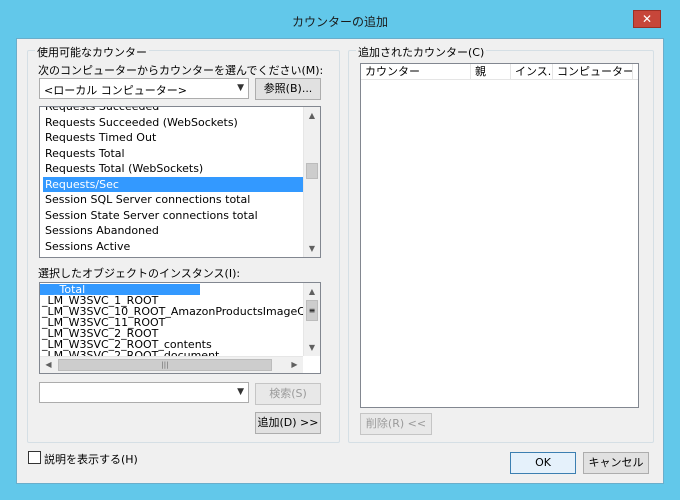  I want to click on computer-combobox: <ローカル コンピューター> ▼, so click(144, 88).